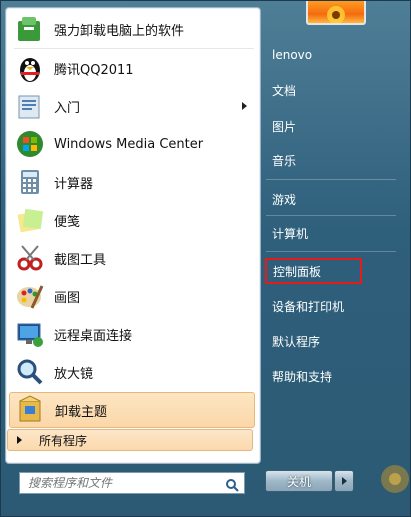 The height and width of the screenshot is (517, 411). I want to click on program-item-paint: 画图, so click(132, 296).